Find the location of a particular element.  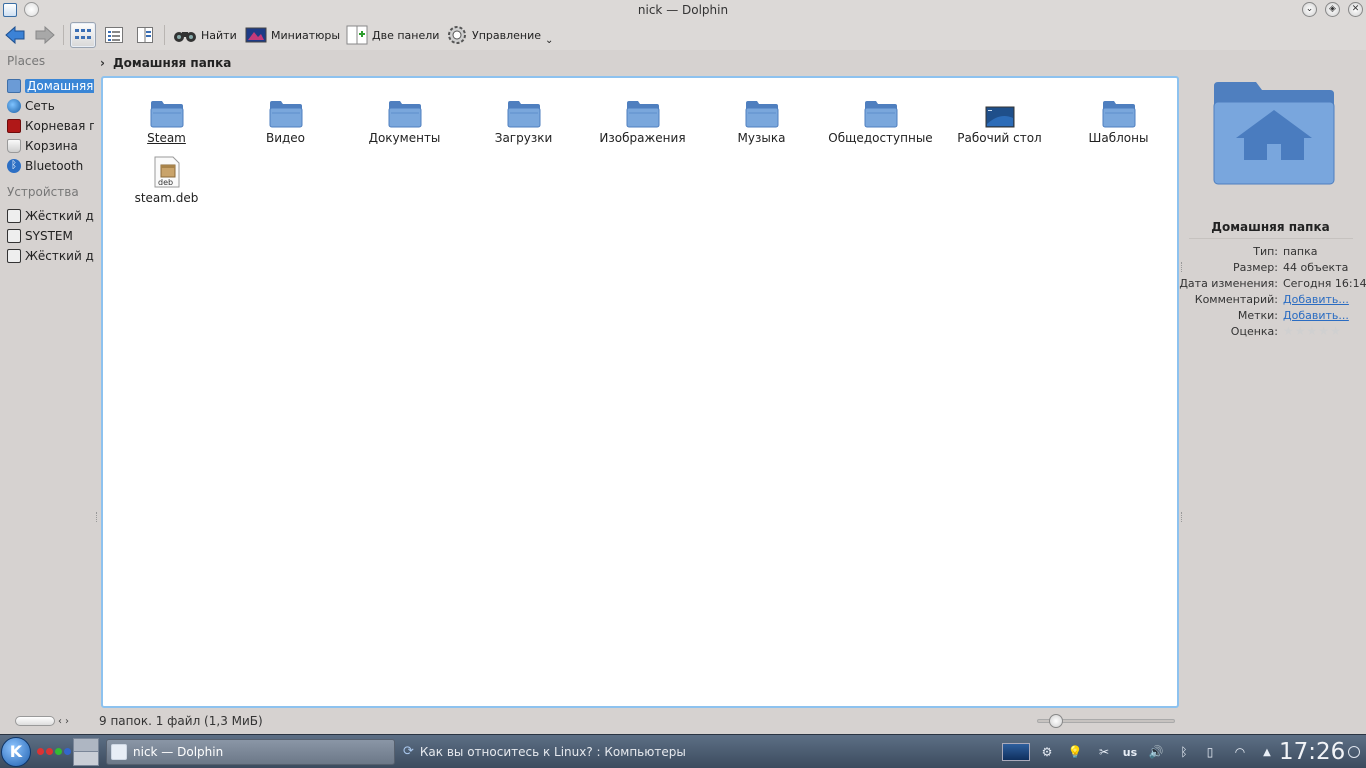

chevron-down-icon: ⌄ is located at coordinates (549, 40).